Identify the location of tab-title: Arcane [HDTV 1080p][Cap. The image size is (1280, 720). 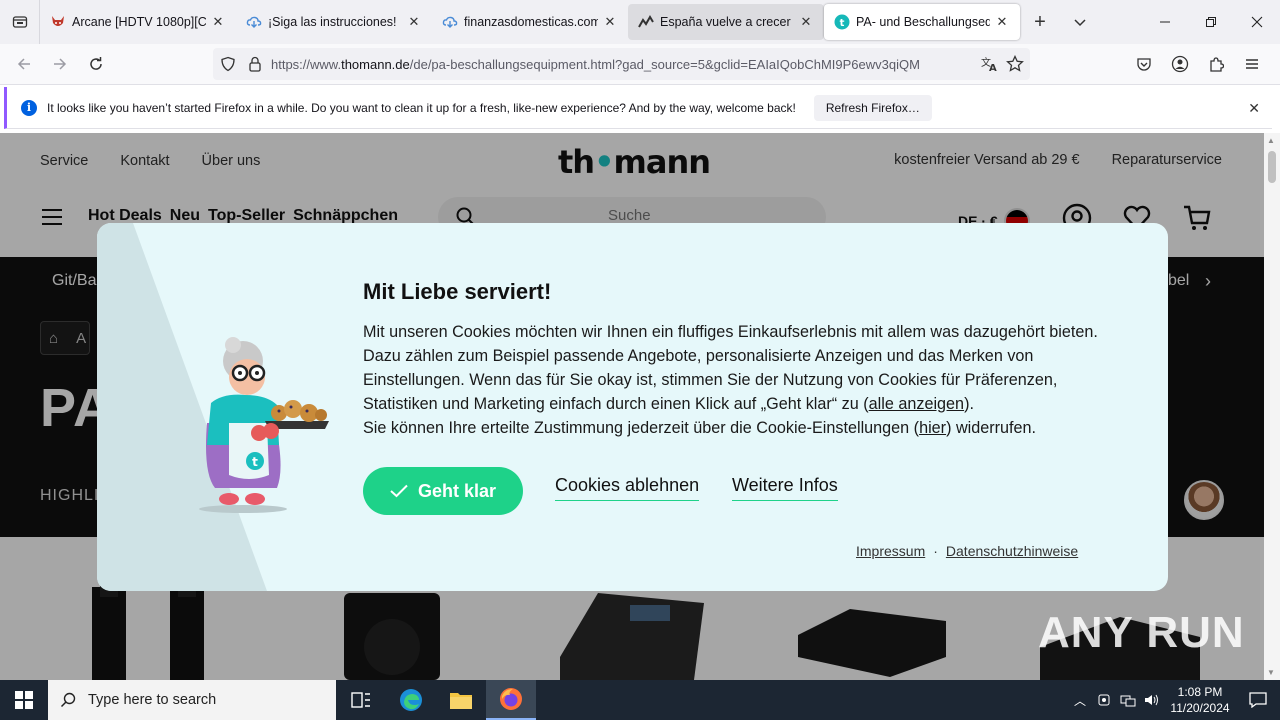
(139, 22).